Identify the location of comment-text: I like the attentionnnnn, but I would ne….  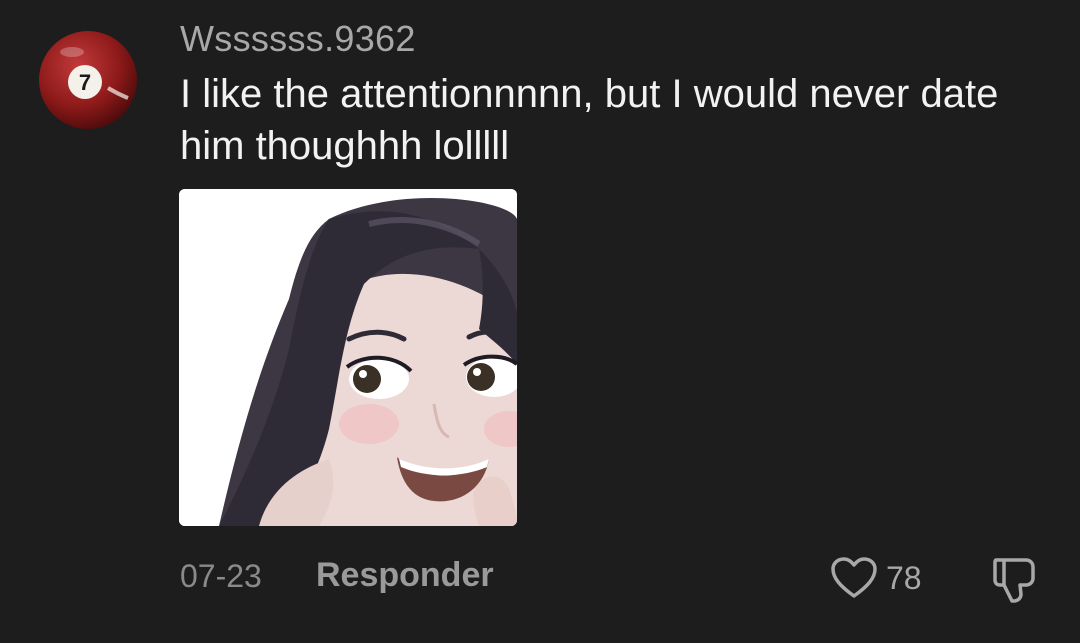
(589, 120).